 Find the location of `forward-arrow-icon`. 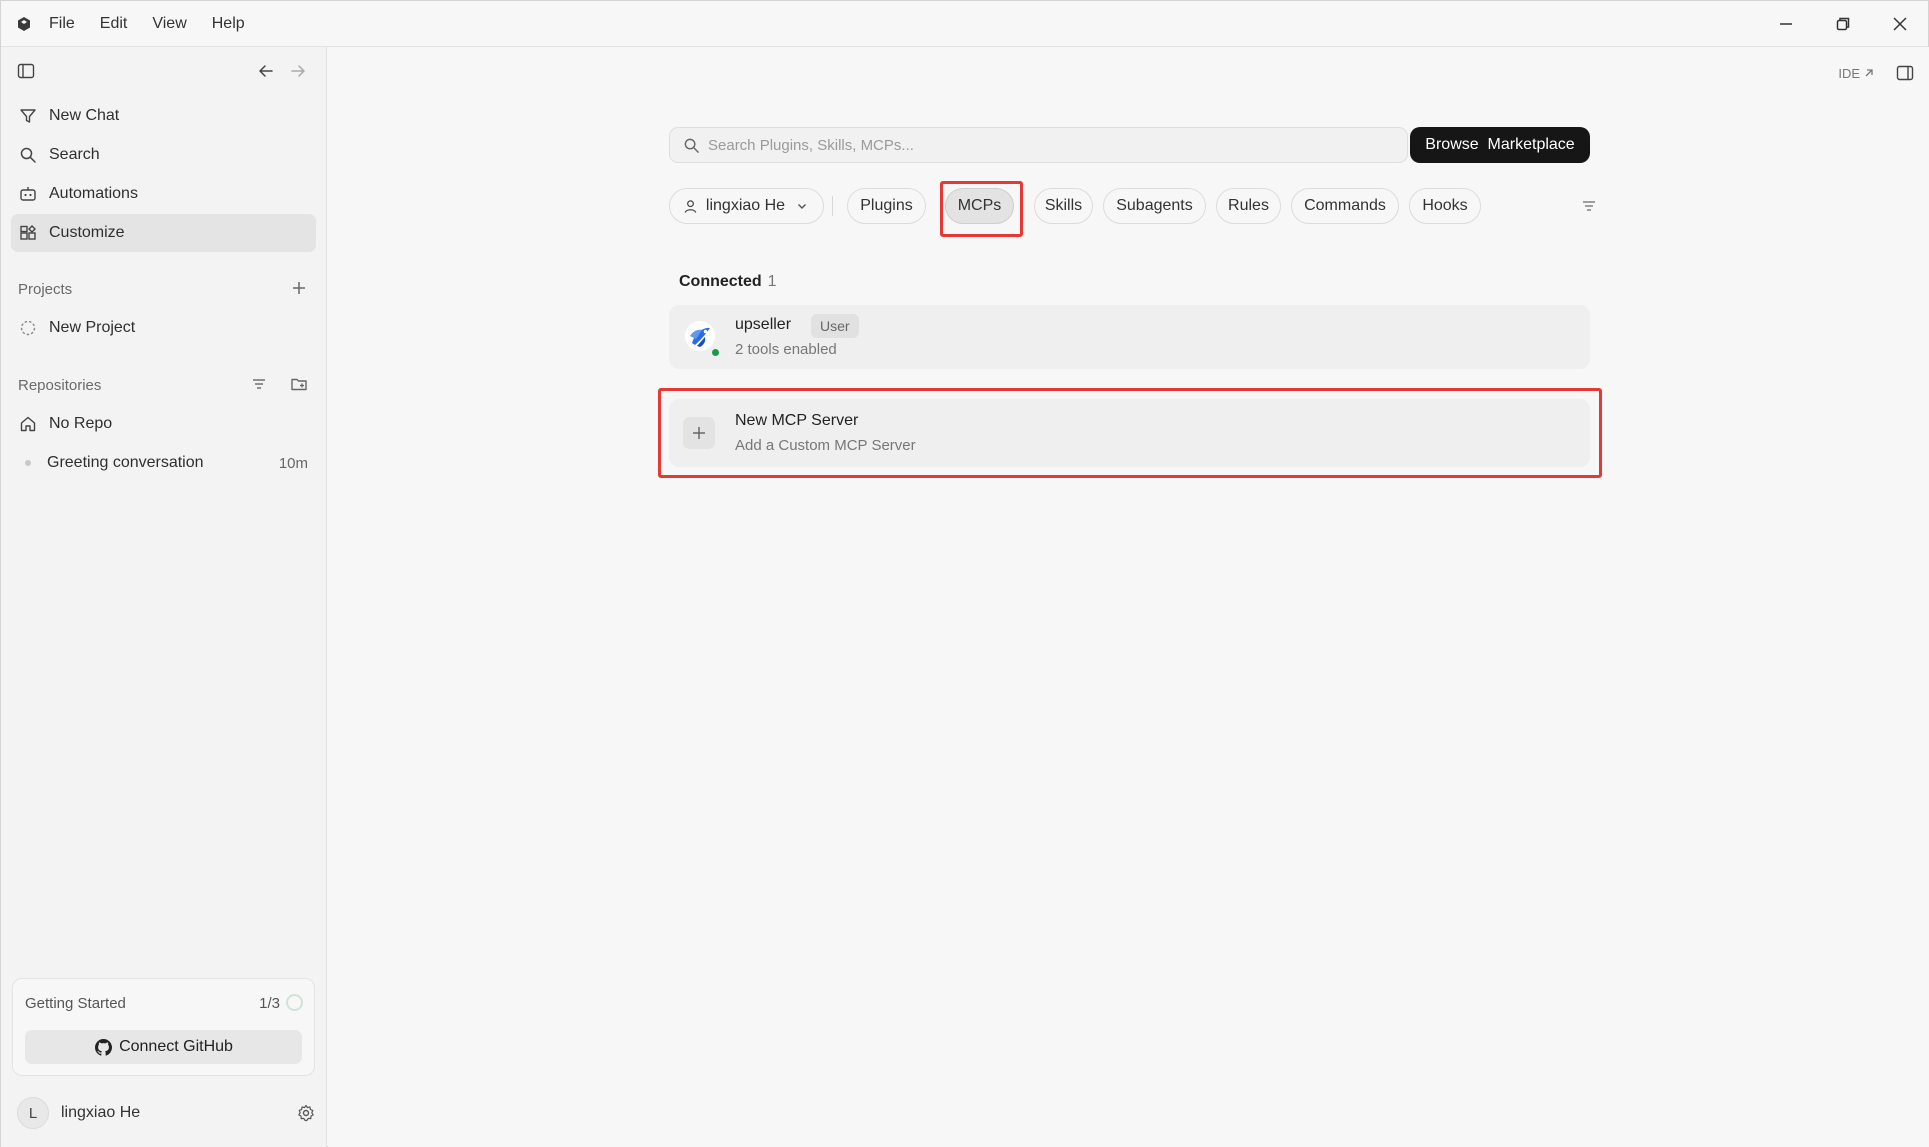

forward-arrow-icon is located at coordinates (298, 71).